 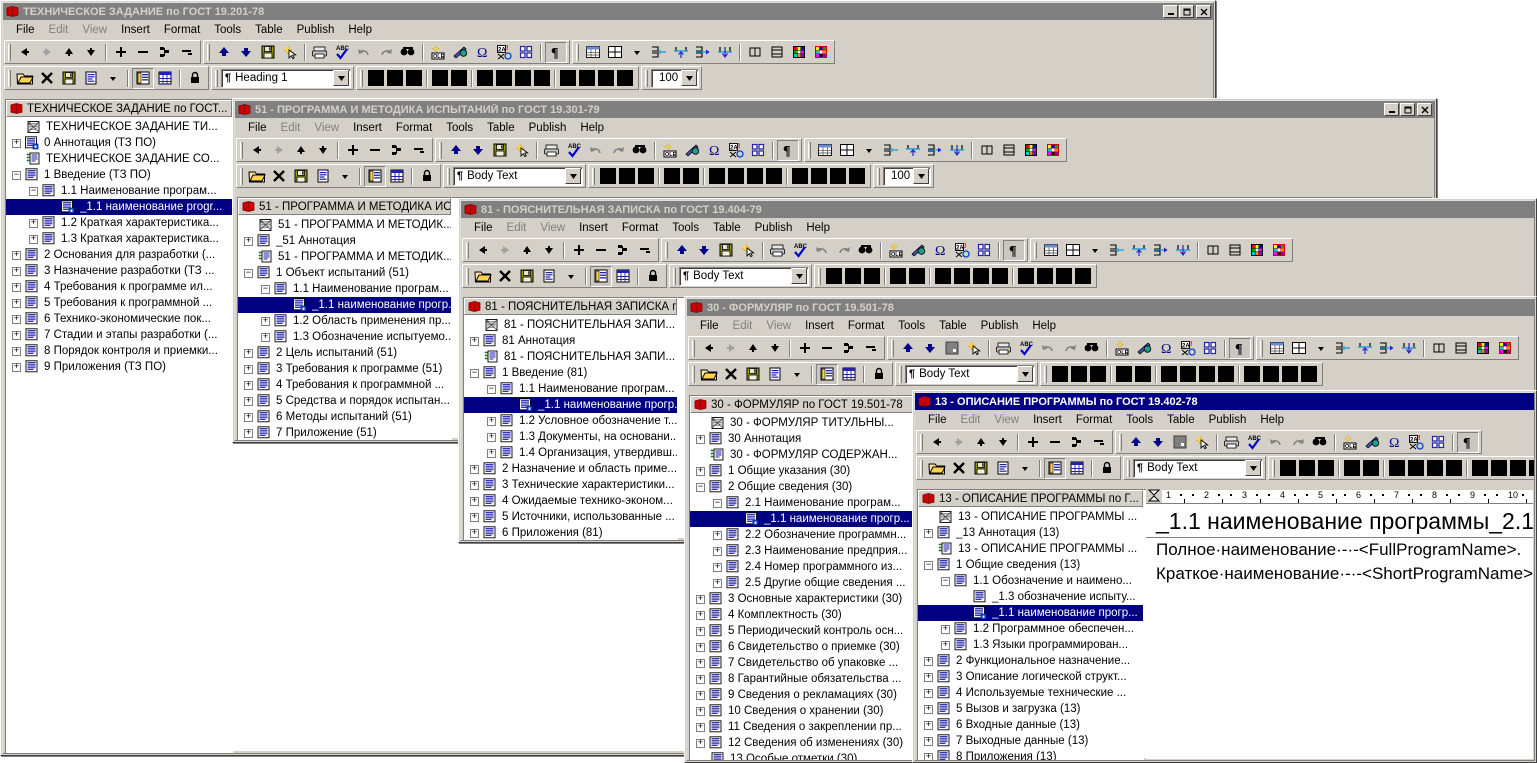 I want to click on style-combo: ¶ Heading 1, so click(x=286, y=78).